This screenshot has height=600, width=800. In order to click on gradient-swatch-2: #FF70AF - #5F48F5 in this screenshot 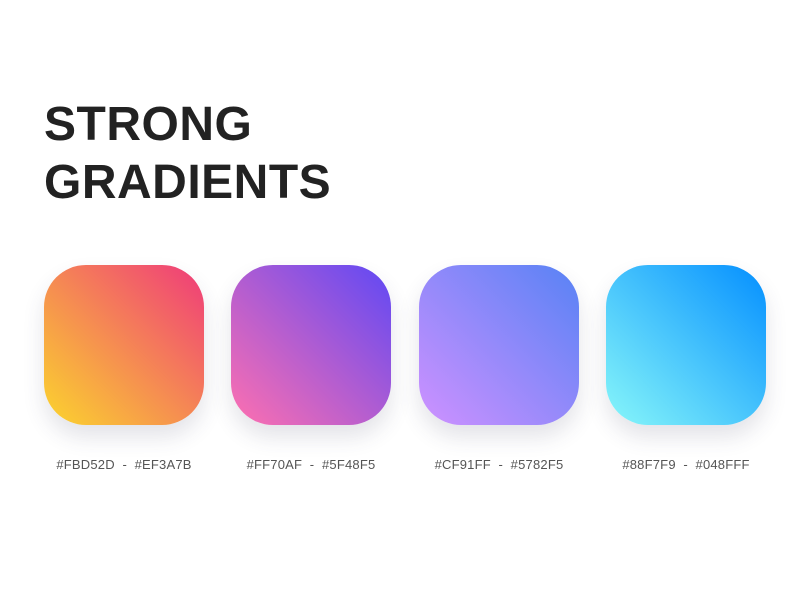, I will do `click(311, 368)`.